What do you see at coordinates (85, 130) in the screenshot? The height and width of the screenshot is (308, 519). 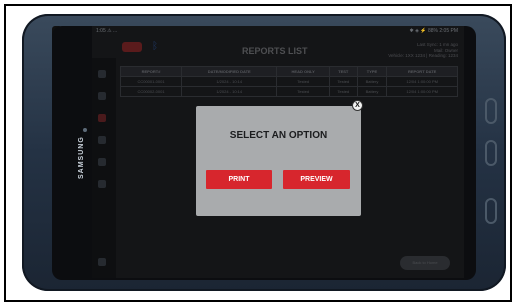 I see `camera` at bounding box center [85, 130].